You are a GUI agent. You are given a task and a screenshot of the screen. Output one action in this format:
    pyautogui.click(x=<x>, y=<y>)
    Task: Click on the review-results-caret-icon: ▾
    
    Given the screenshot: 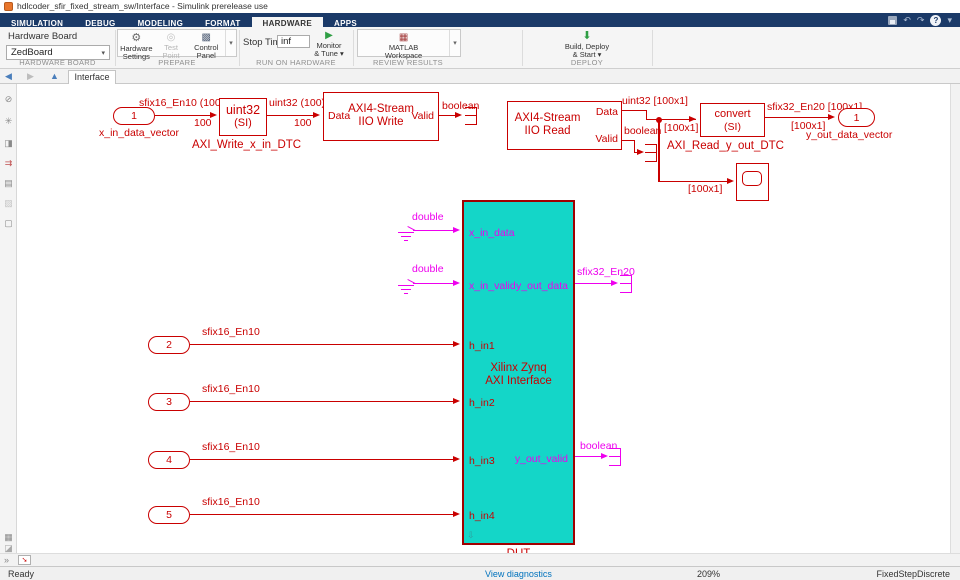 What is the action you would take?
    pyautogui.click(x=454, y=43)
    